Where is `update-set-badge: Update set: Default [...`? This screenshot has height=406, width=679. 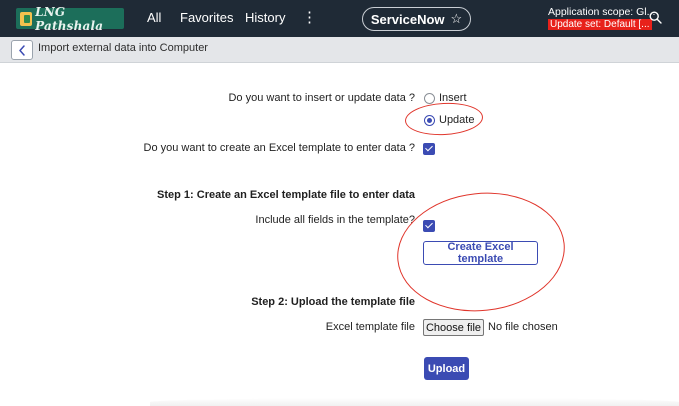
update-set-badge: Update set: Default [... is located at coordinates (600, 24).